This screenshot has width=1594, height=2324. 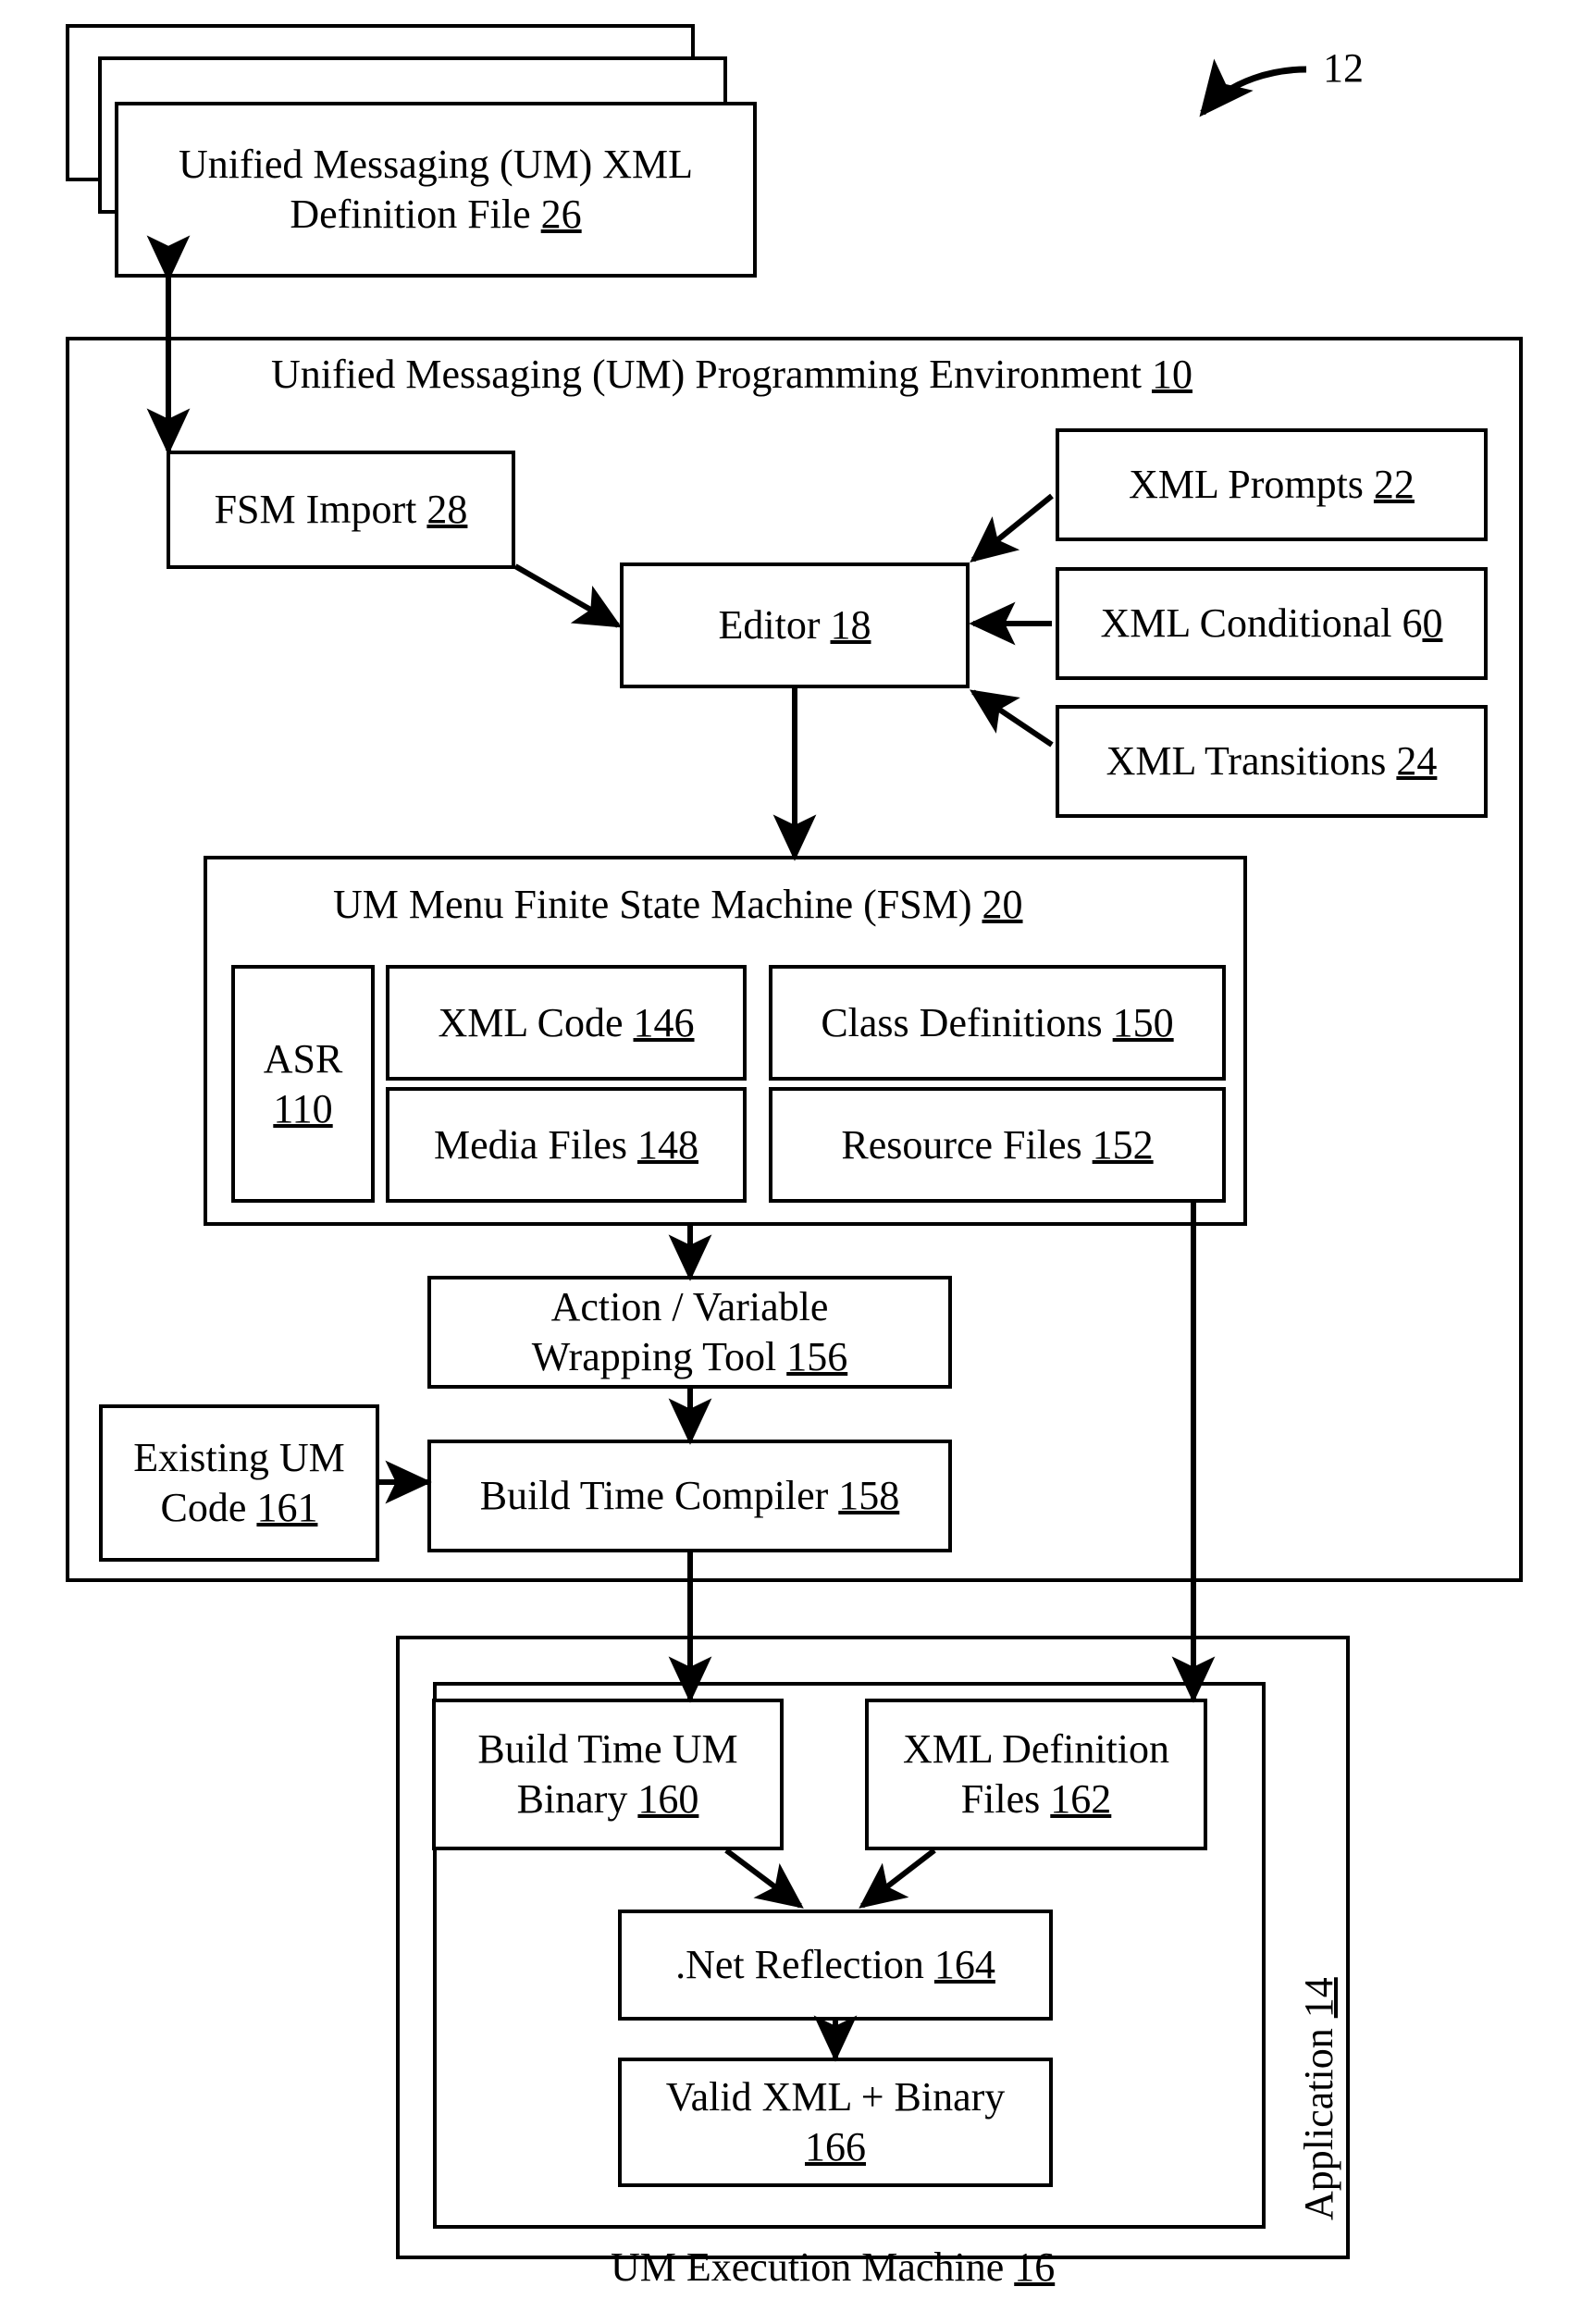 I want to click on class-definitions-label: Class Definitions 150, so click(x=997, y=1023).